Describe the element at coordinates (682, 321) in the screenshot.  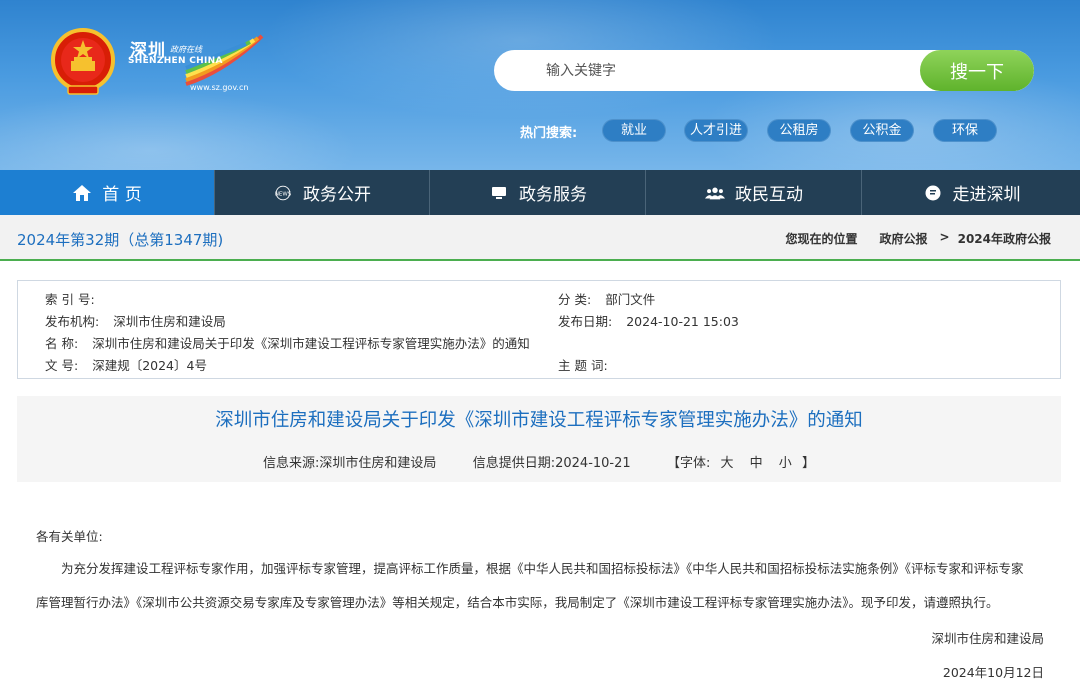
I see `meta-date-value: 2024-10-21 15:03` at that location.